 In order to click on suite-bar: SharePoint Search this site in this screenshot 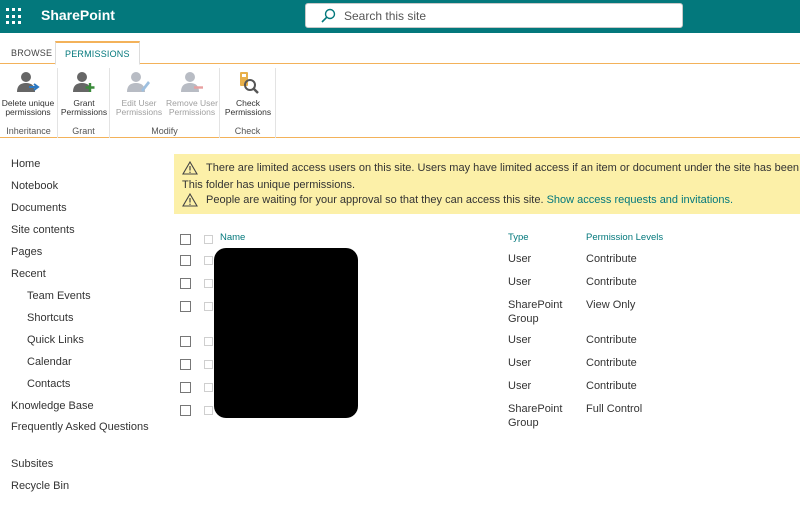, I will do `click(400, 16)`.